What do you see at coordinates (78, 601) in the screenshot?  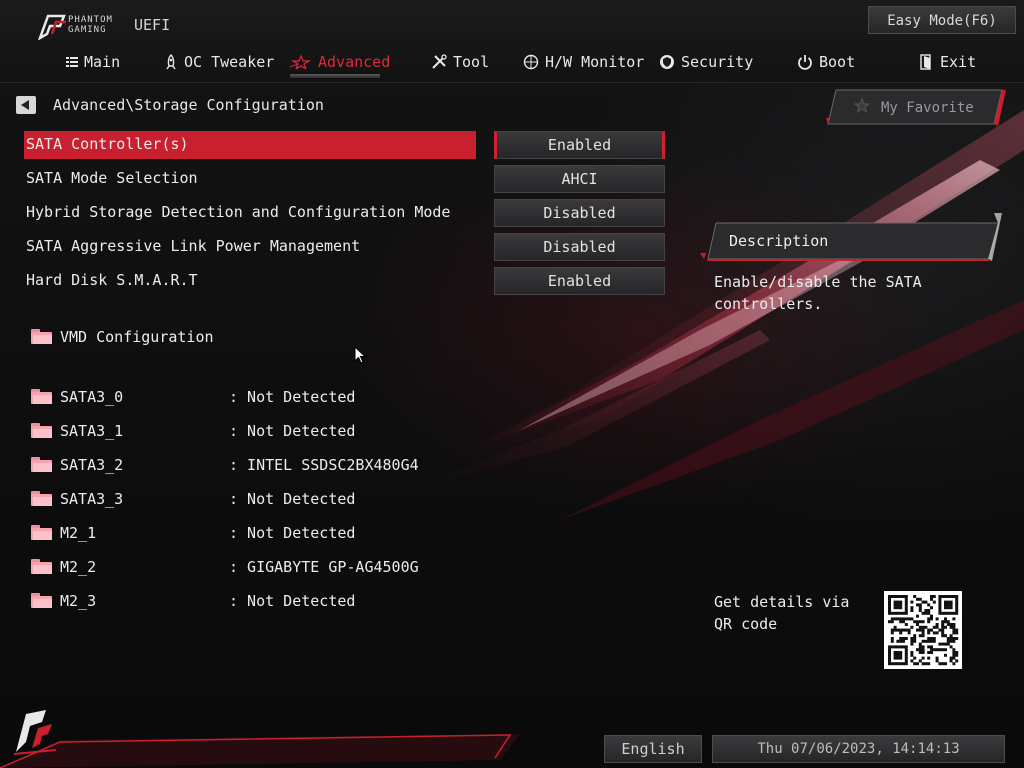 I see `device-name-m2-3: M2_3` at bounding box center [78, 601].